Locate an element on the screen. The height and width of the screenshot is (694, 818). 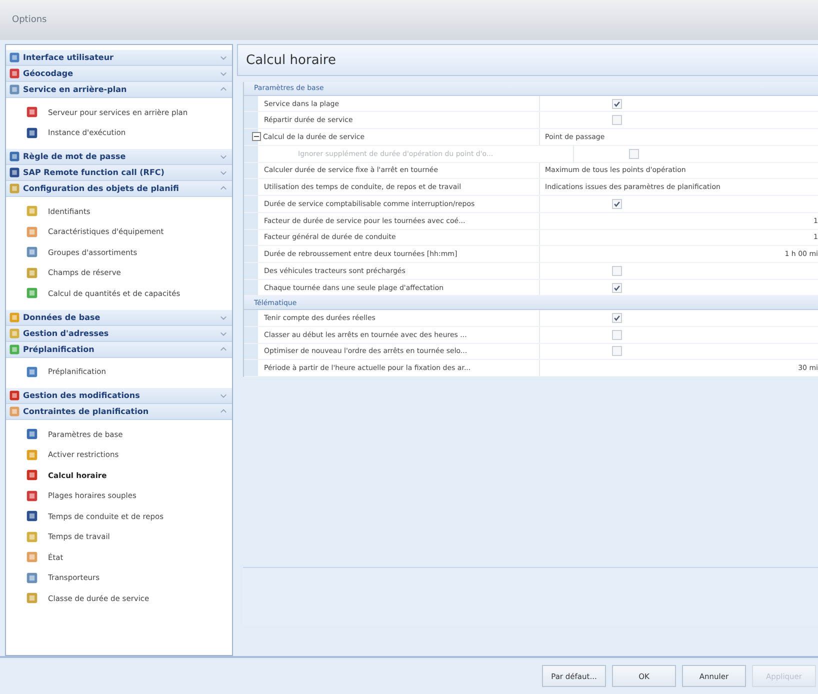
group-header: Gestion d'adresses is located at coordinates (119, 334).